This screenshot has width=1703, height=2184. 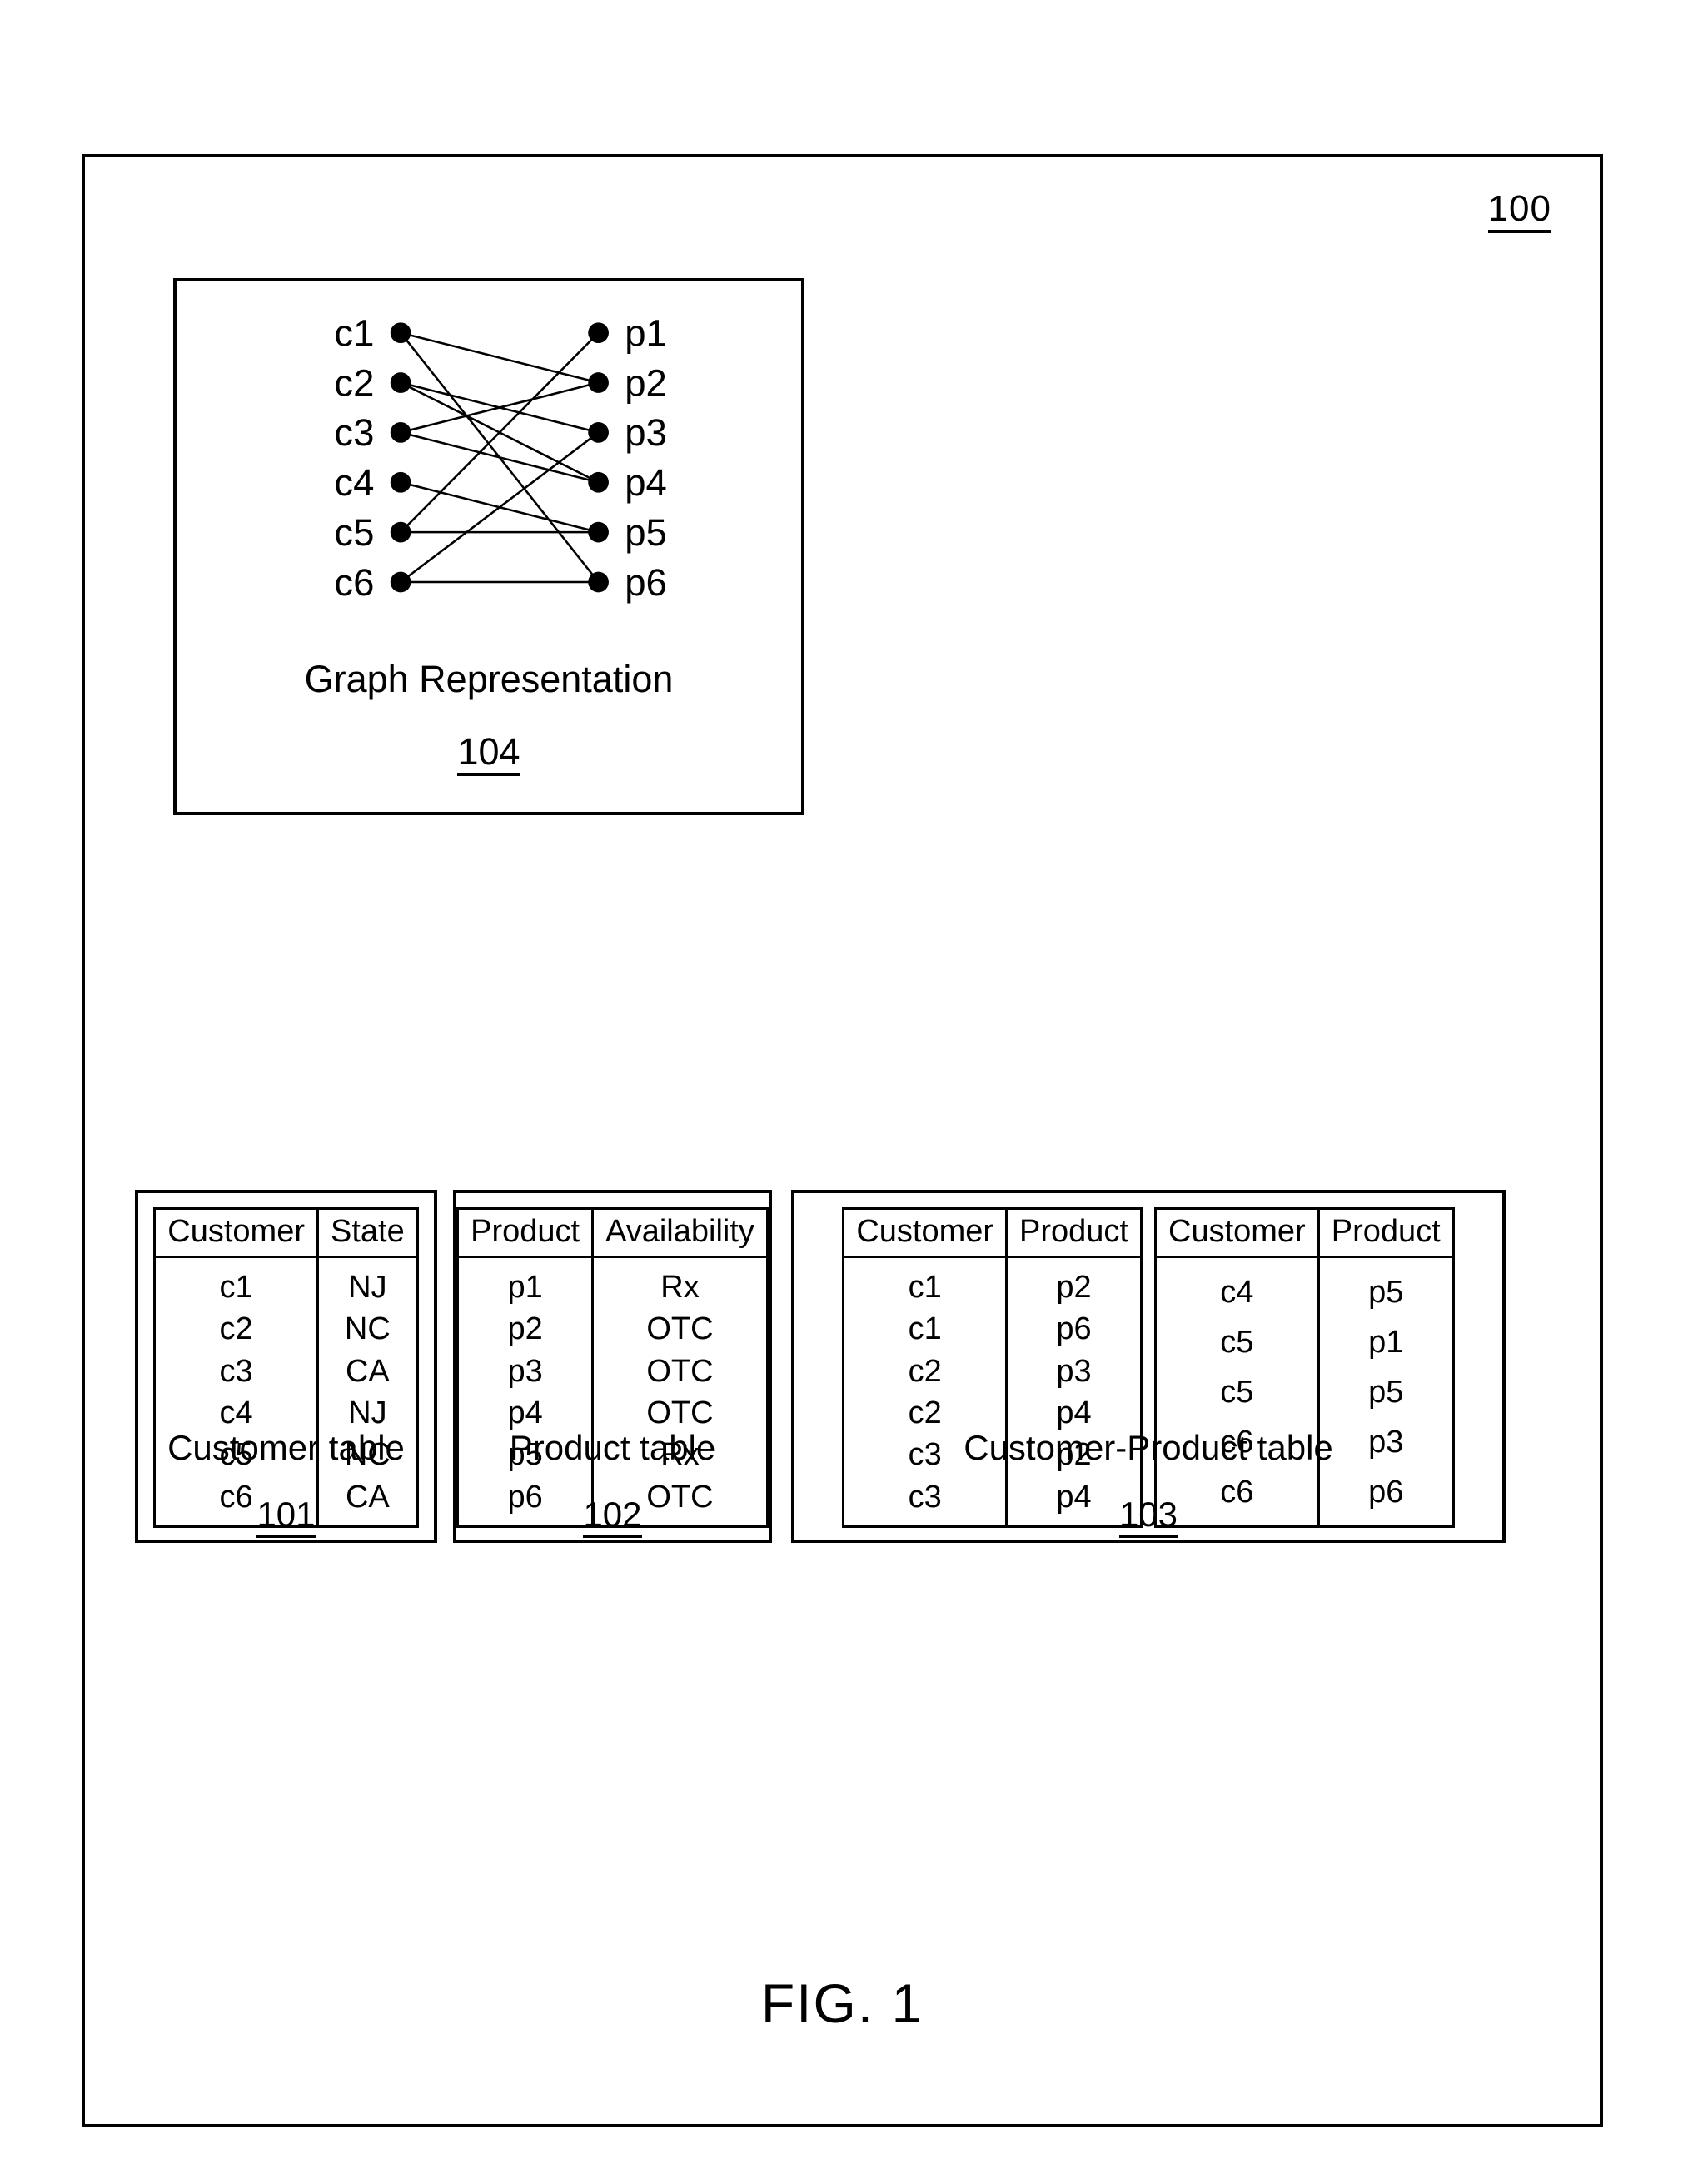 What do you see at coordinates (526, 1371) in the screenshot?
I see `product-table-cell-col1: p3` at bounding box center [526, 1371].